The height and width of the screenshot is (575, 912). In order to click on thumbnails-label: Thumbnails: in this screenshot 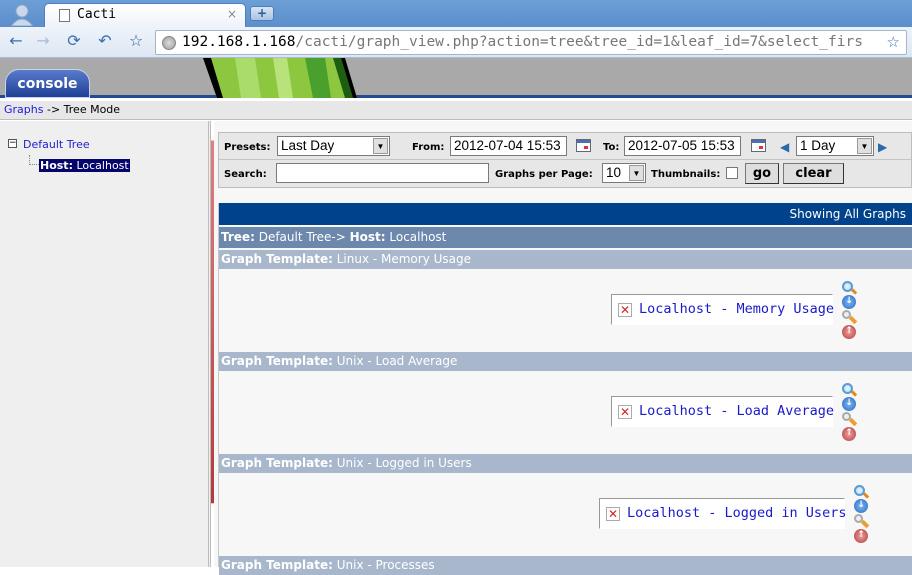, I will do `click(686, 174)`.